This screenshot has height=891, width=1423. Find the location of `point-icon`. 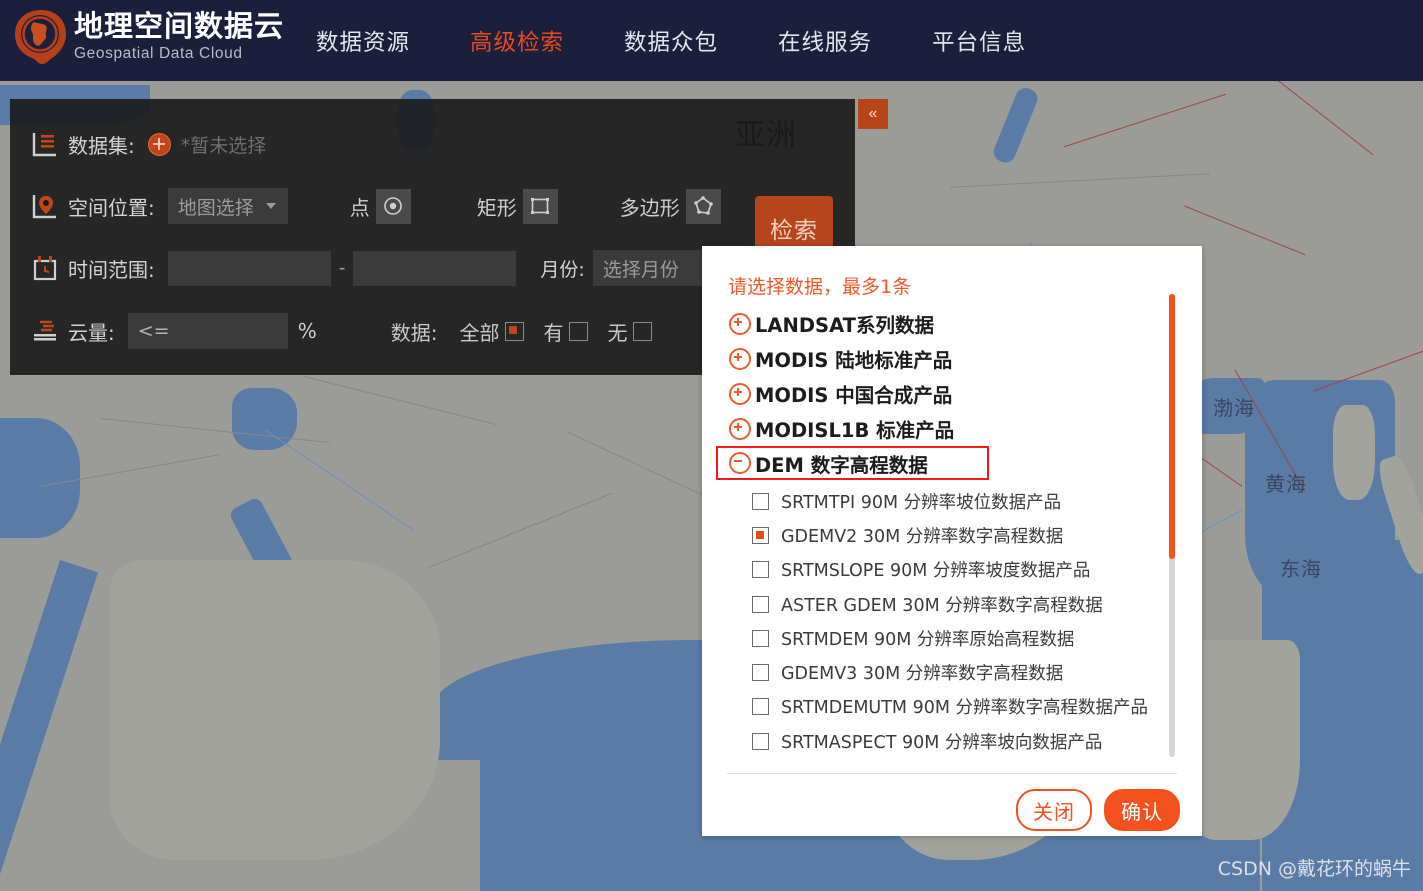

point-icon is located at coordinates (393, 206).